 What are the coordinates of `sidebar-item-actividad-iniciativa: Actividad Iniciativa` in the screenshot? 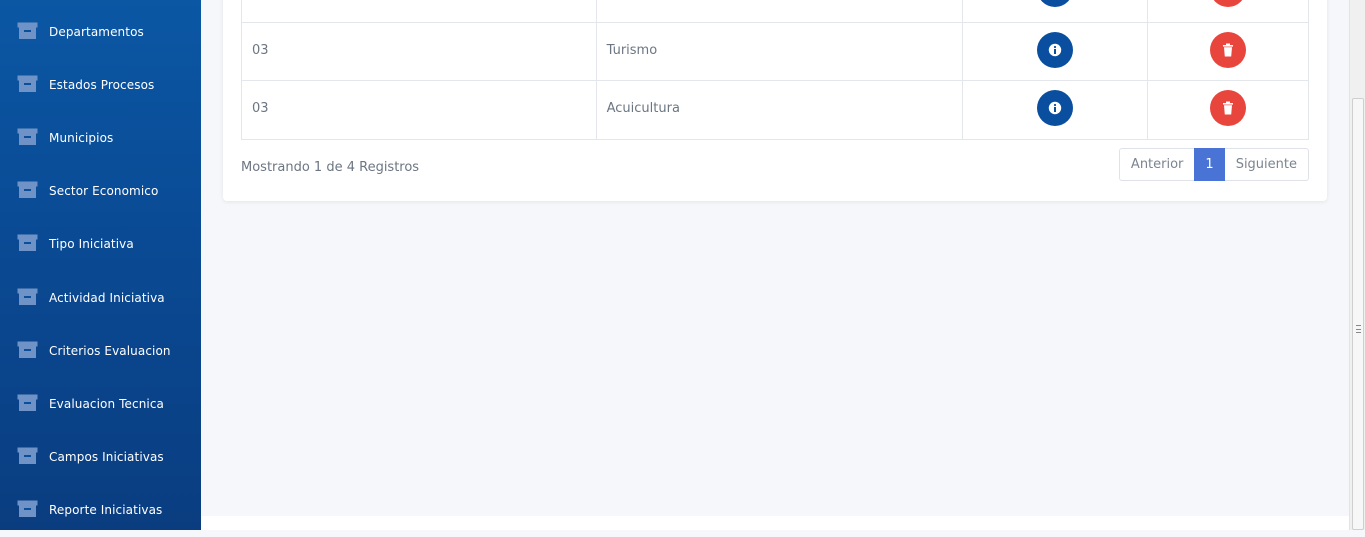 It's located at (100, 305).